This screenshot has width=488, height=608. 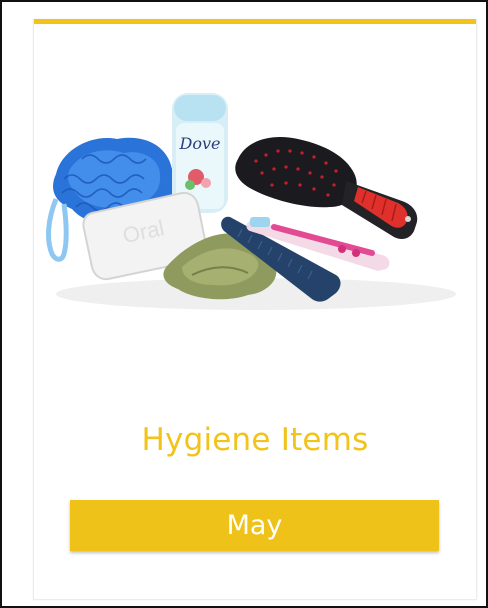 I want to click on card-title: Hygiene Items, so click(x=255, y=440).